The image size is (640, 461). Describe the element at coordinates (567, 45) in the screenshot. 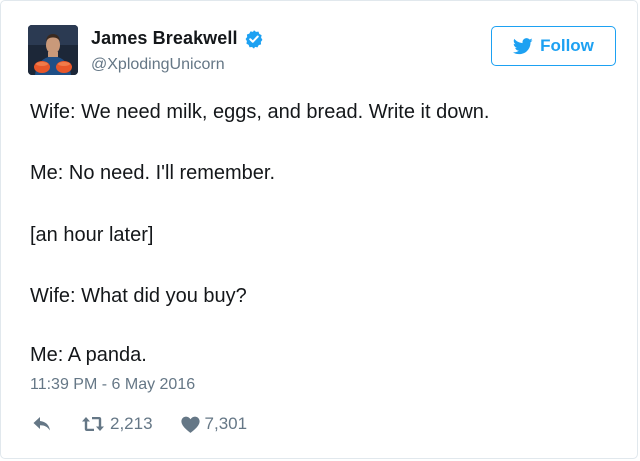

I see `follow-button-label: Follow` at that location.